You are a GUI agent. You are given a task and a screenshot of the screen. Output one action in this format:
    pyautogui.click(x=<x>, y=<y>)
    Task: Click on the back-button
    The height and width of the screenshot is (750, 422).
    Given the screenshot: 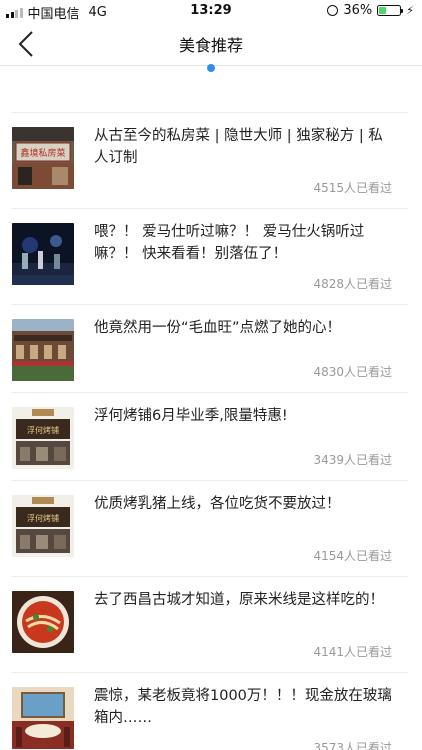 What is the action you would take?
    pyautogui.click(x=33, y=44)
    